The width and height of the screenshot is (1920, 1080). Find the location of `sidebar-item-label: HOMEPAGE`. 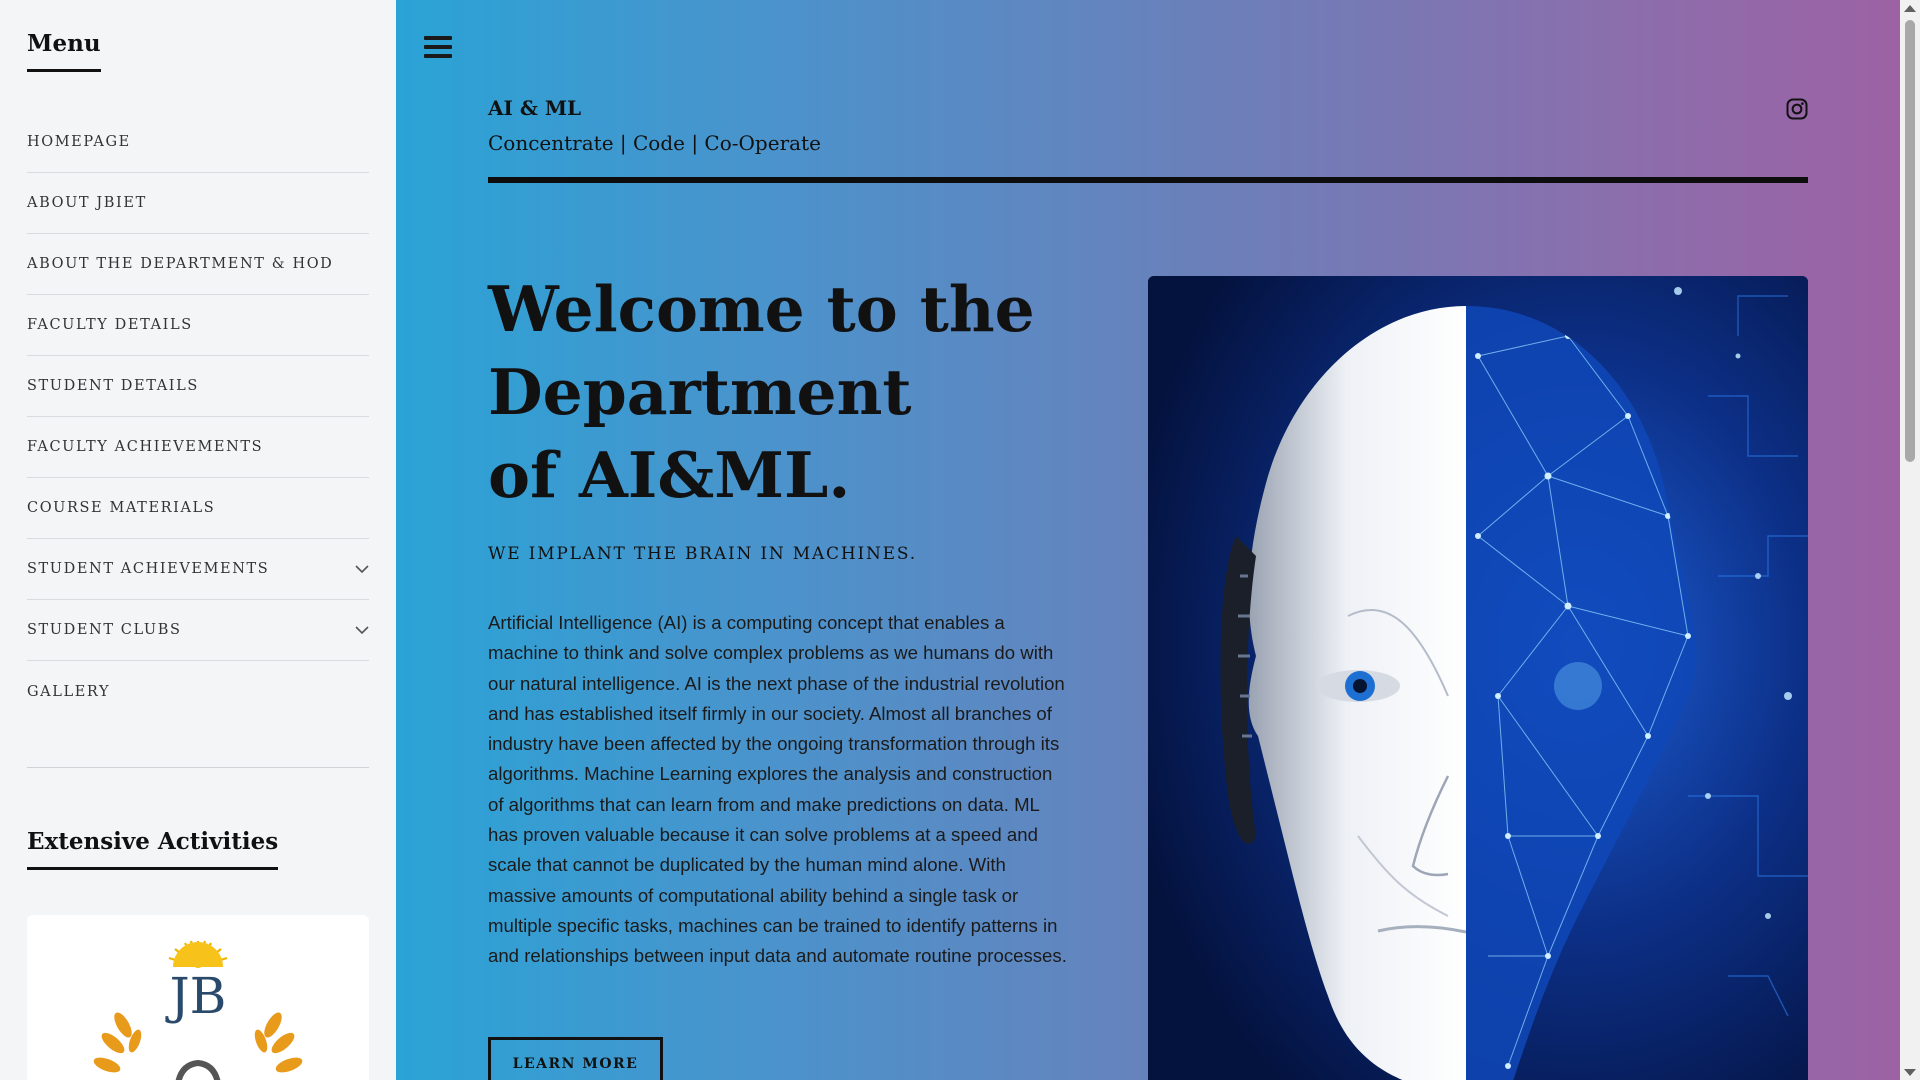

sidebar-item-label: HOMEPAGE is located at coordinates (79, 142).